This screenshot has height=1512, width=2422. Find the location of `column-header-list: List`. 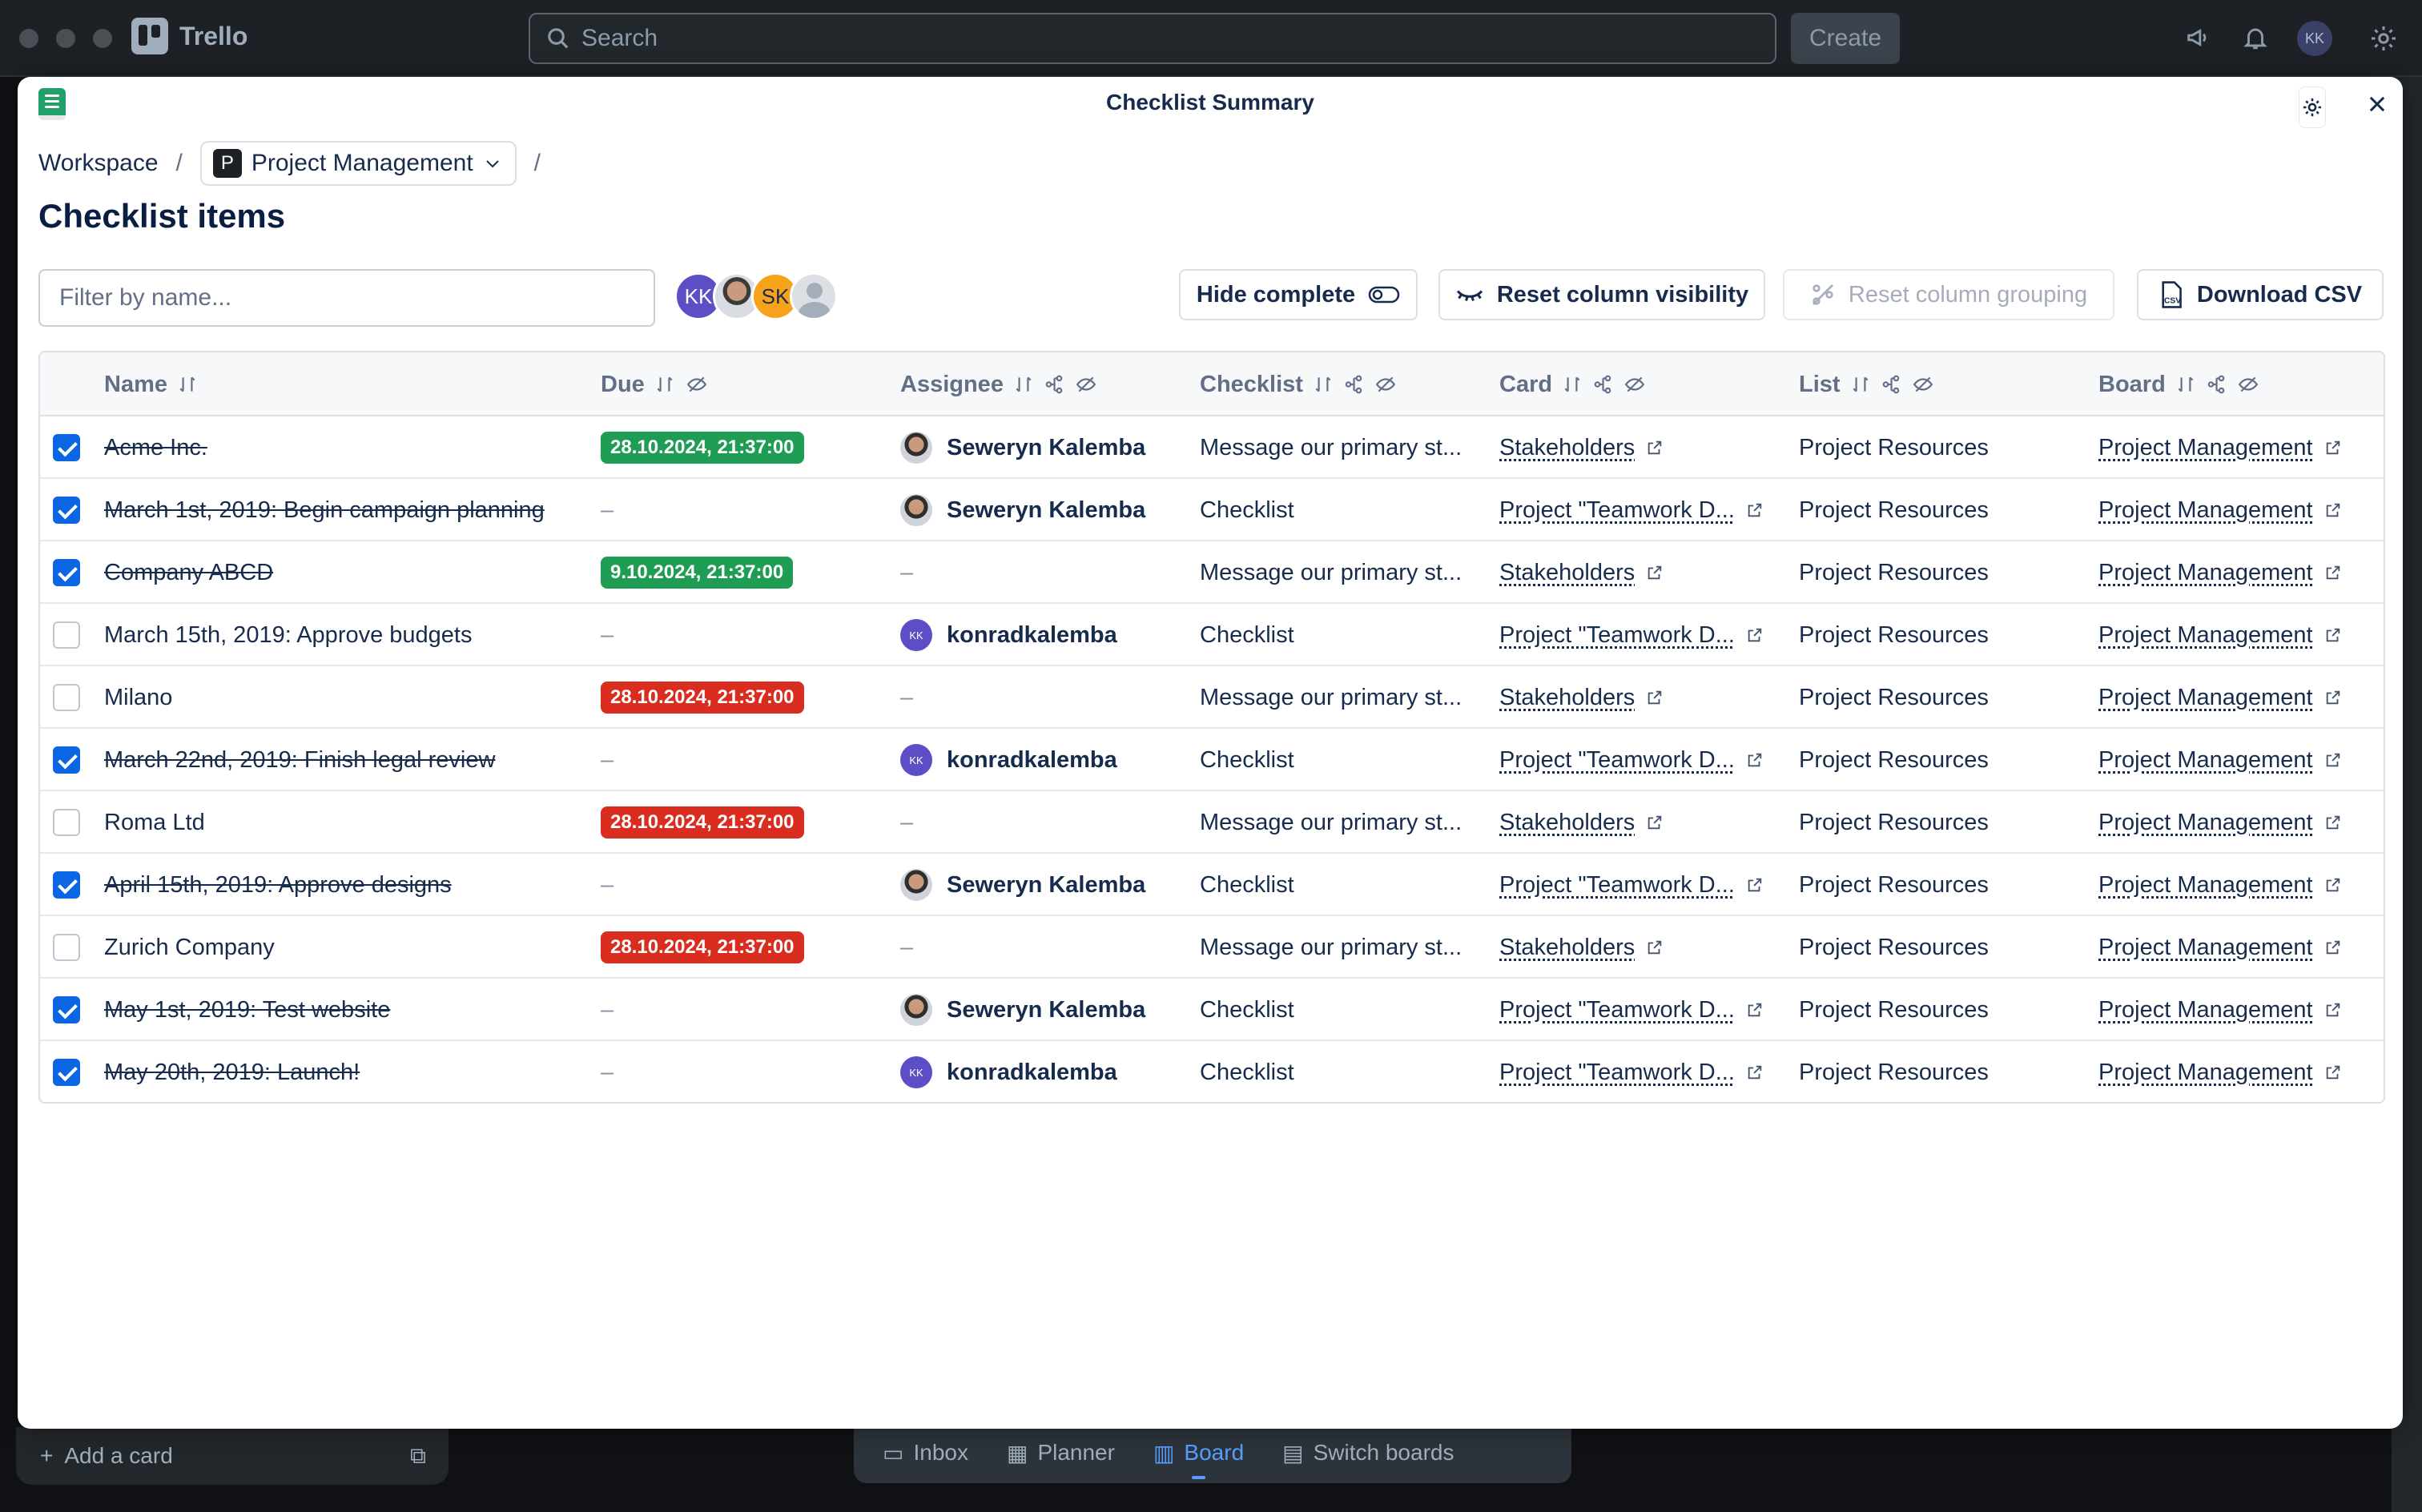

column-header-list: List is located at coordinates (1867, 384).